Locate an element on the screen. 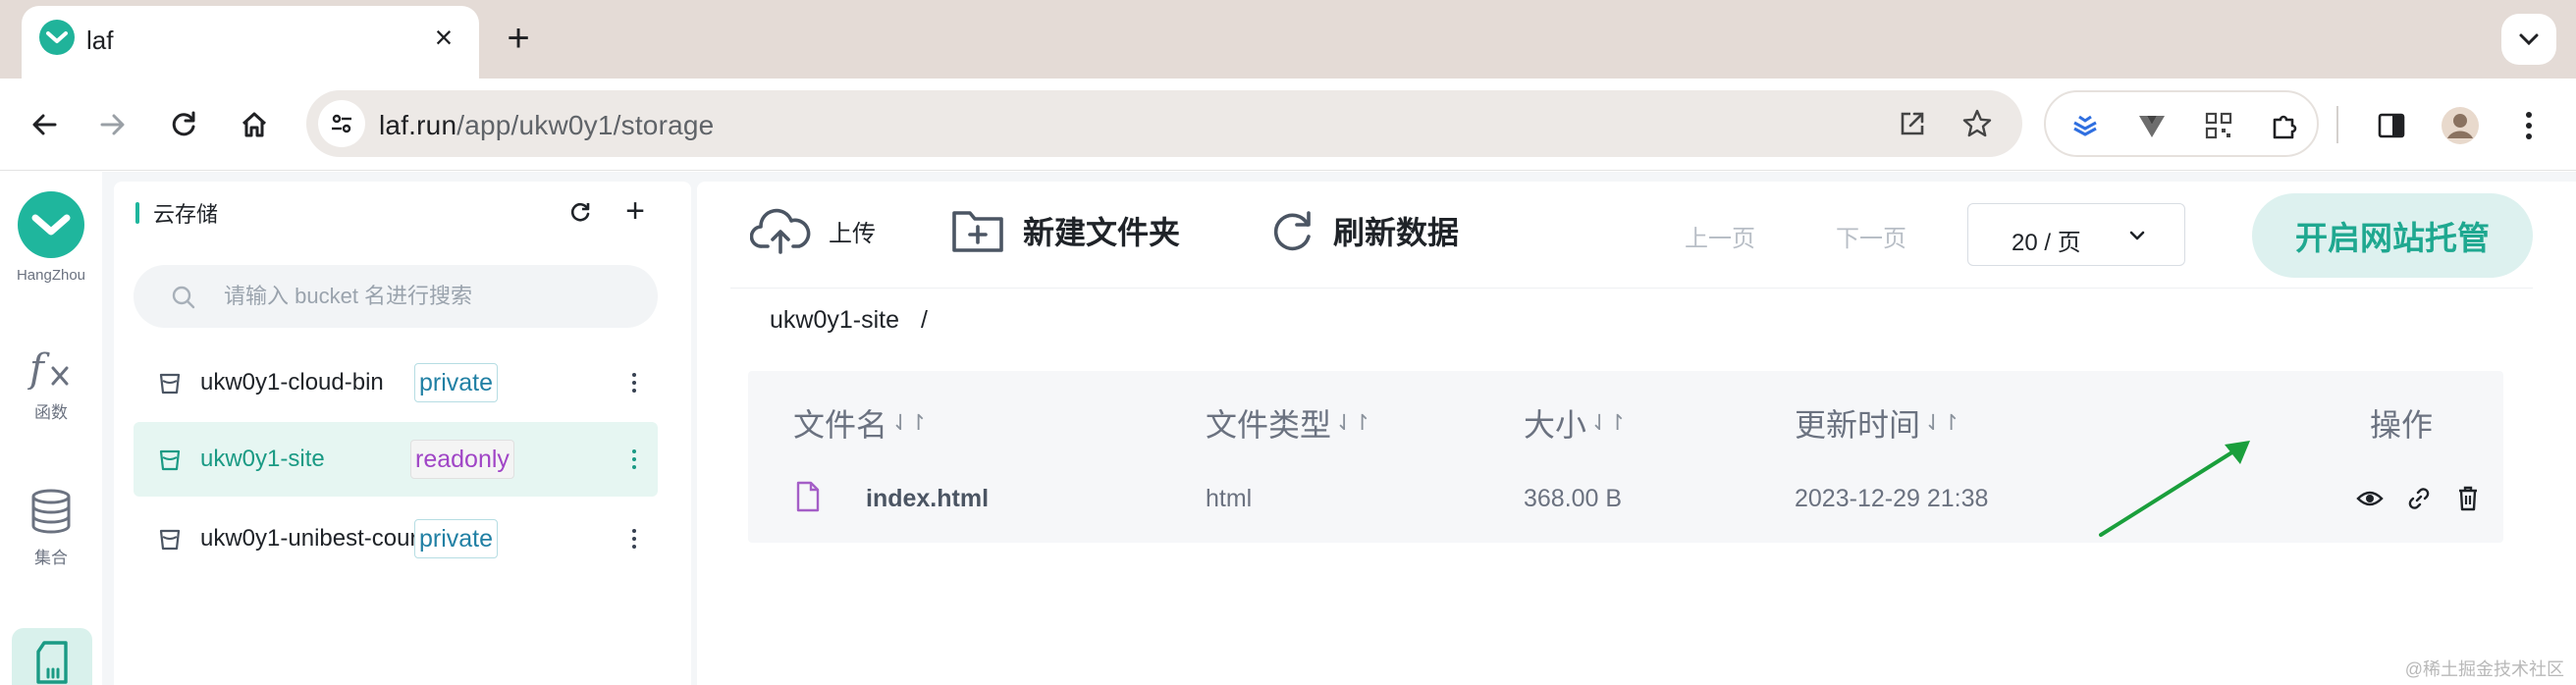  back-button is located at coordinates (44, 124).